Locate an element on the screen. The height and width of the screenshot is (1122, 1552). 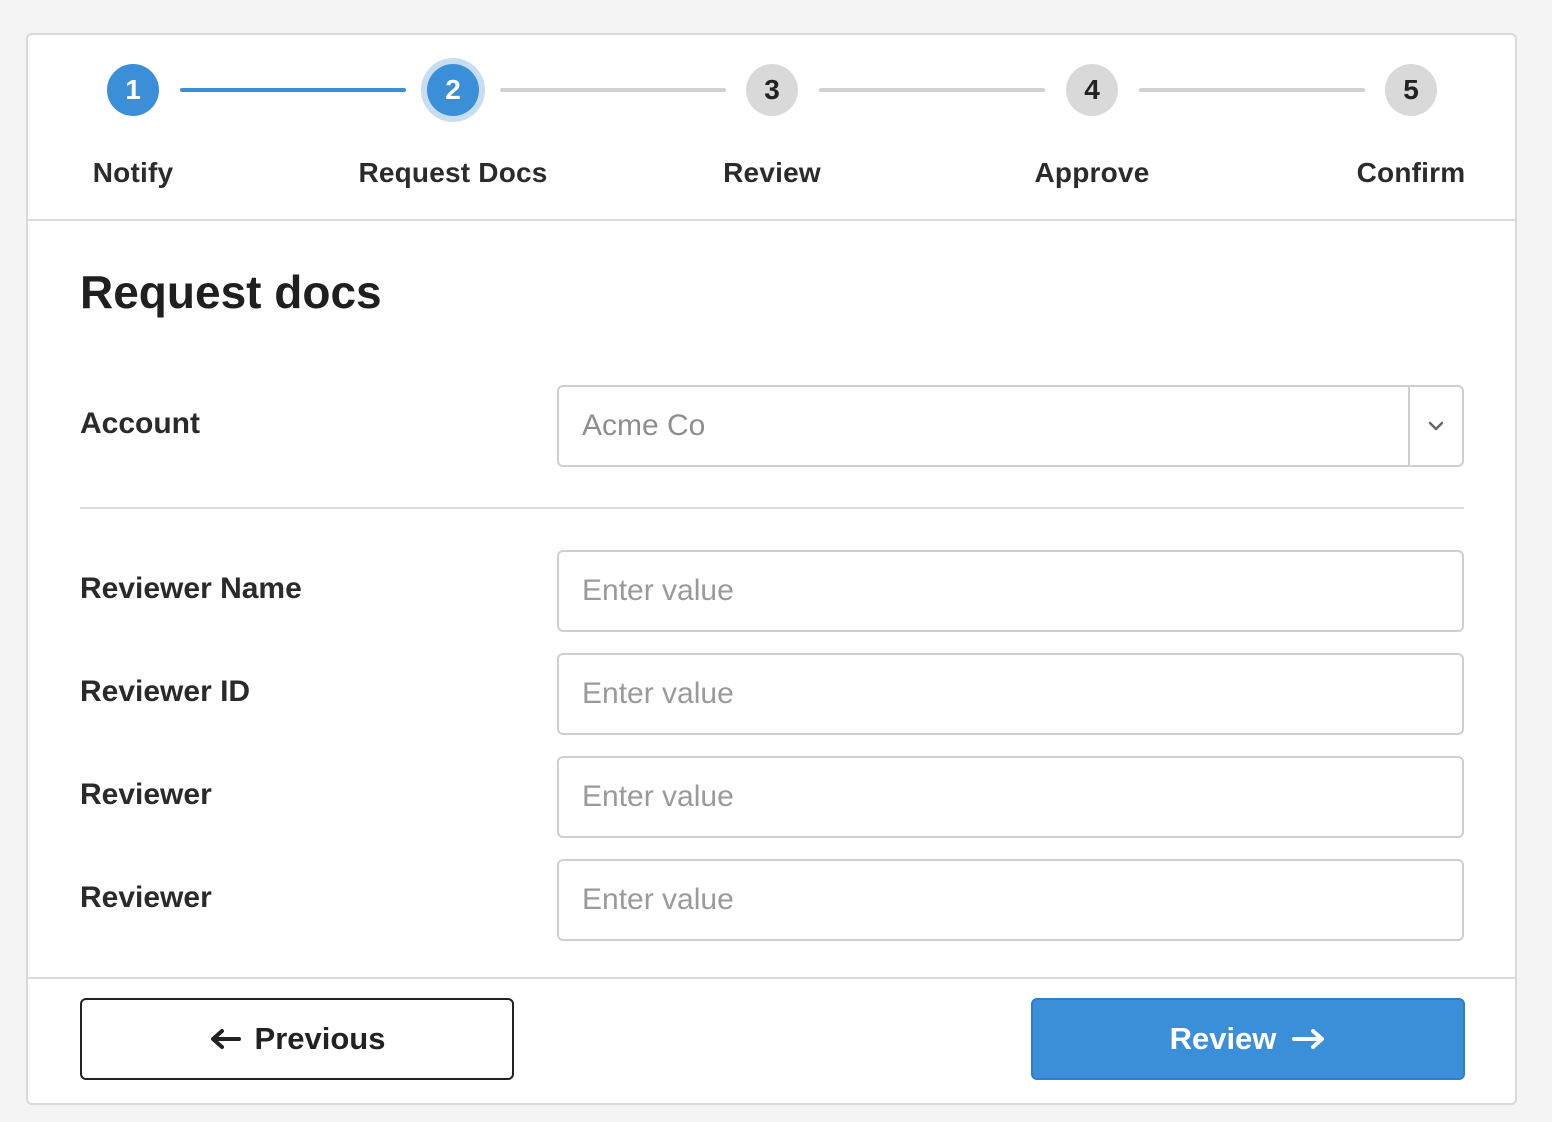
step-4-circle: 4 is located at coordinates (1092, 90).